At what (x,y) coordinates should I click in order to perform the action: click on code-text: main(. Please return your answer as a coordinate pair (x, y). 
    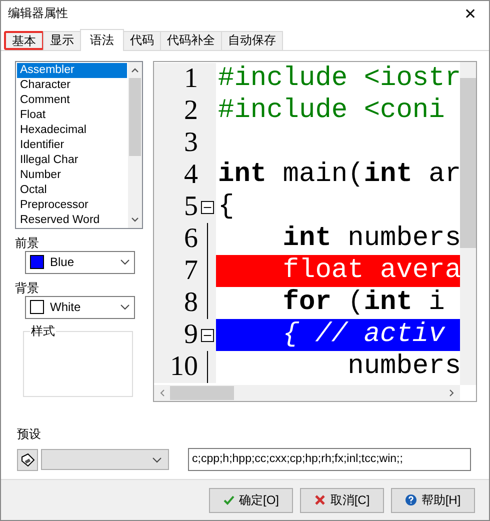
    Looking at the image, I should click on (323, 175).